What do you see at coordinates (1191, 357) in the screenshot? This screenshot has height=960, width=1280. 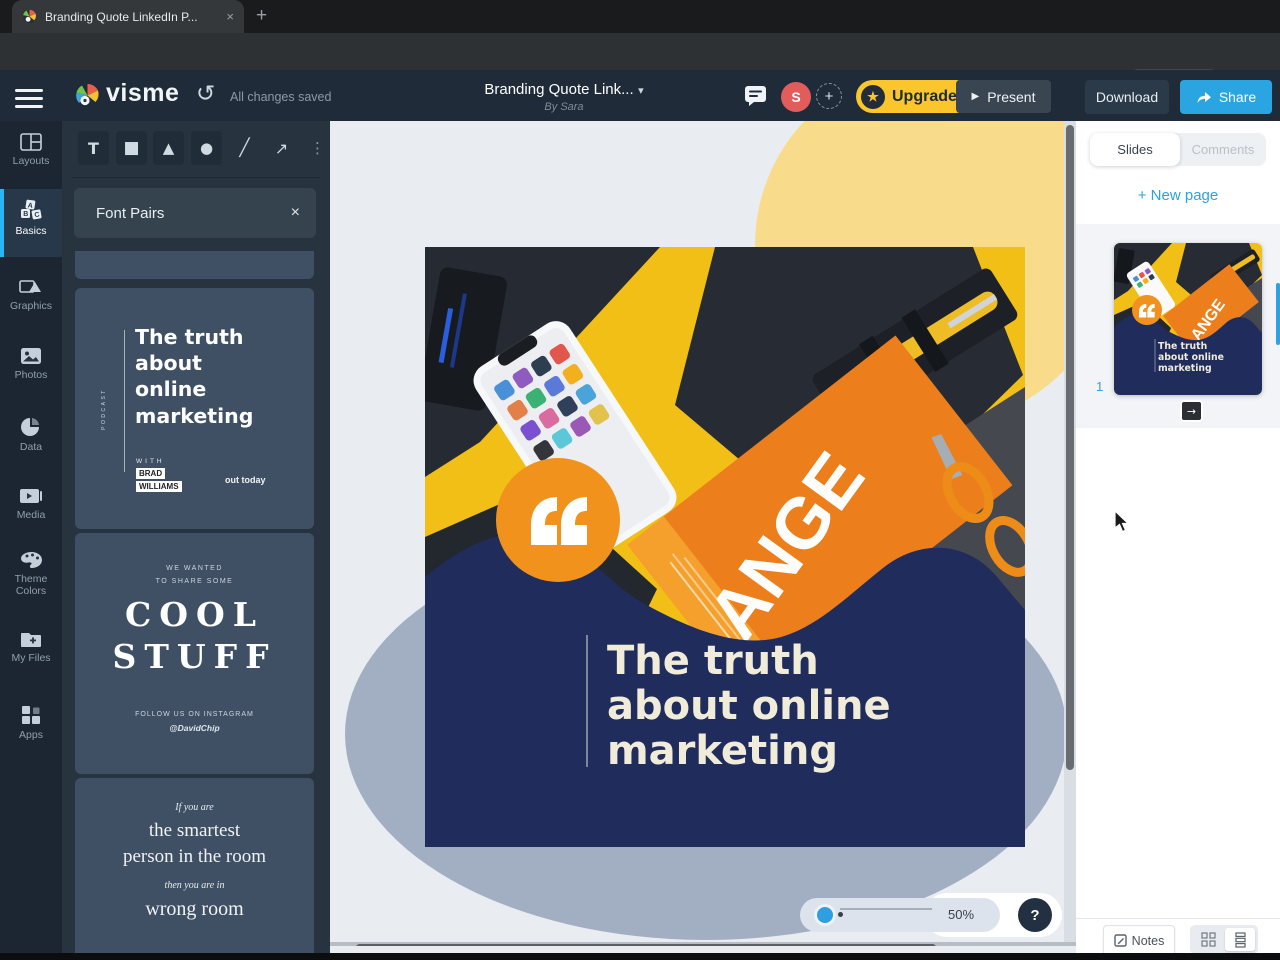 I see `svg-text: about online` at bounding box center [1191, 357].